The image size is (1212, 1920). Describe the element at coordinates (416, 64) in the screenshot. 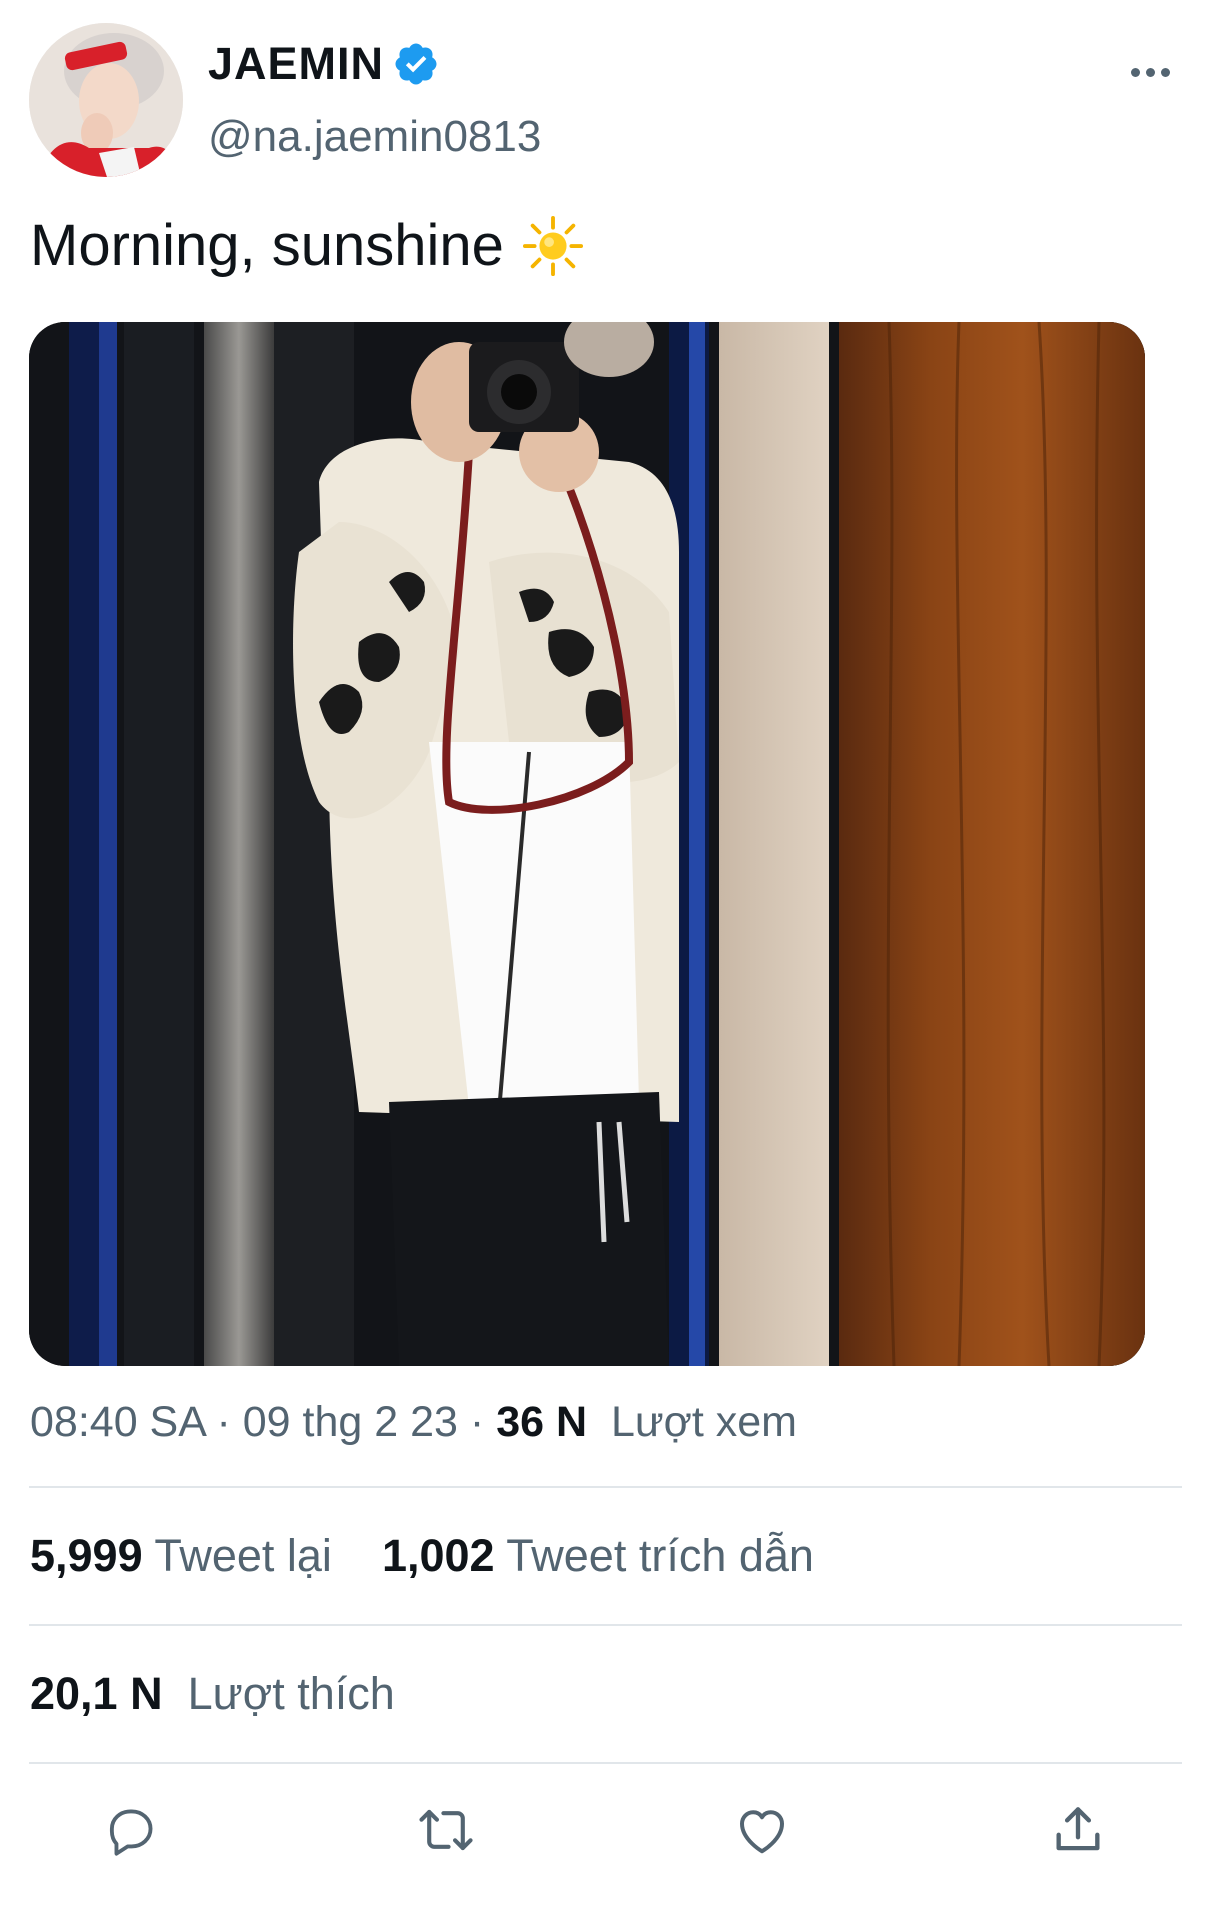

I see `verified-badge-icon` at that location.